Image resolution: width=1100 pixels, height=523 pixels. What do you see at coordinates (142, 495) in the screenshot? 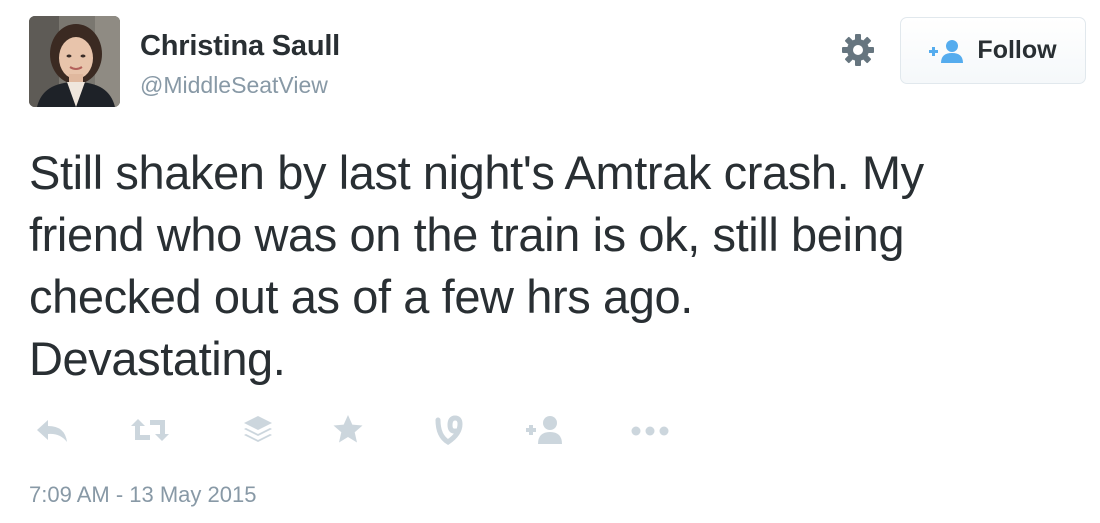
I see `tweet-timestamp: 7:09 AM - 13 May 2015` at bounding box center [142, 495].